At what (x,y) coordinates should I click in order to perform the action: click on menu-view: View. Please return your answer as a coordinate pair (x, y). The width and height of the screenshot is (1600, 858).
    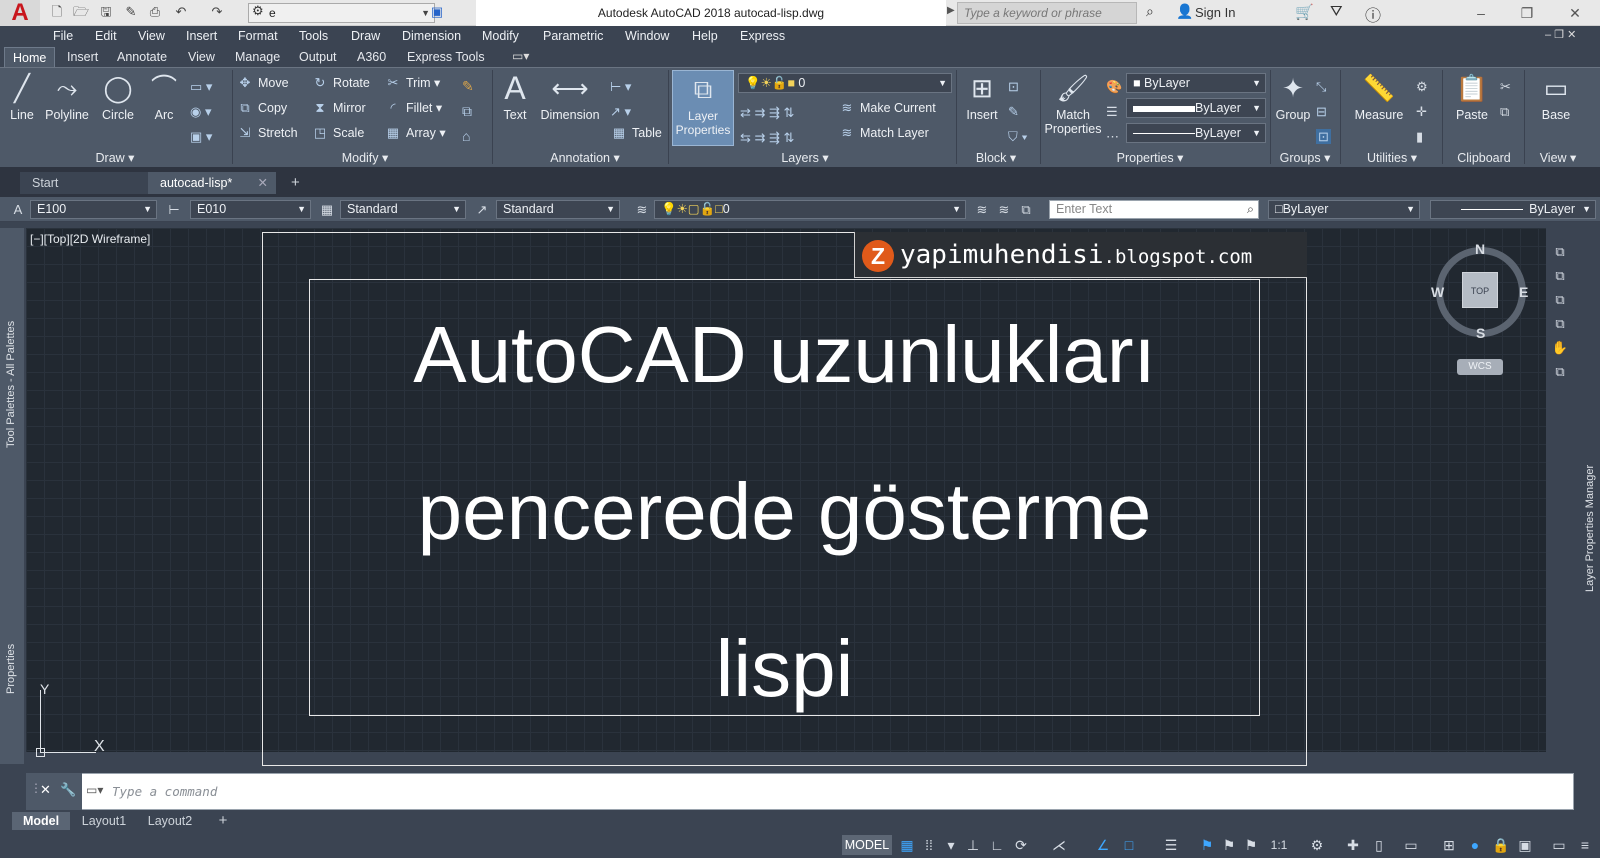
    Looking at the image, I should click on (151, 36).